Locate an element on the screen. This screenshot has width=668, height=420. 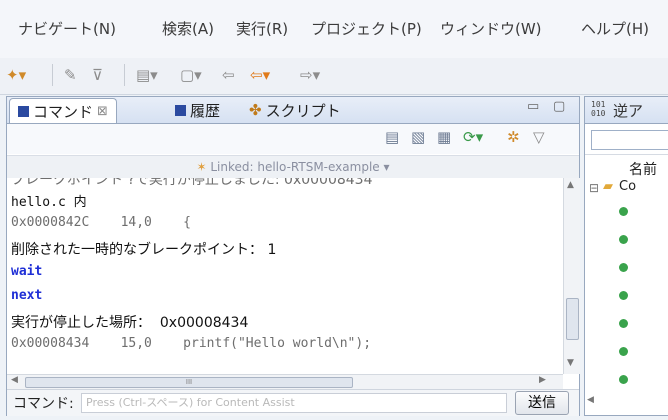
address-field is located at coordinates (629, 140).